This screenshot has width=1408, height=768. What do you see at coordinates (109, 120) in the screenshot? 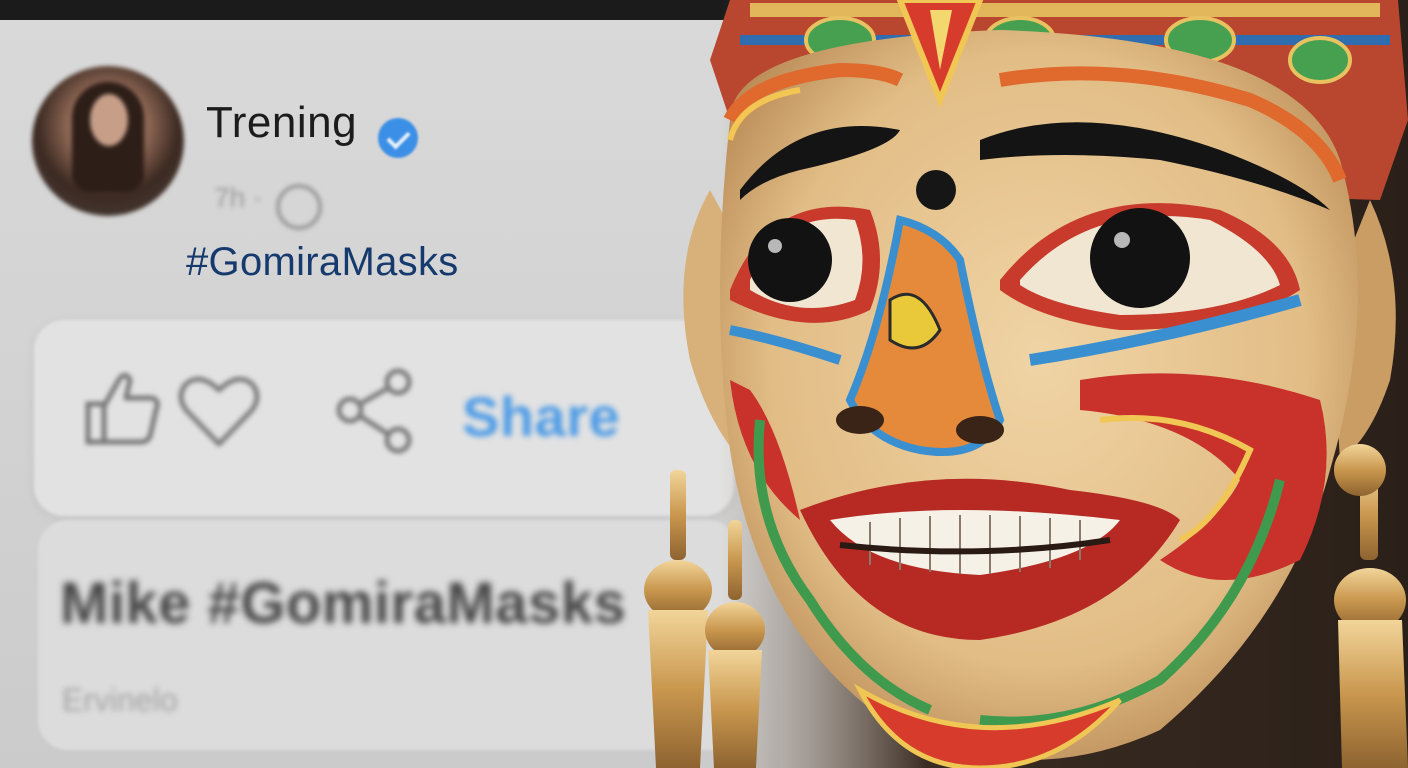
I see `avatar-face` at bounding box center [109, 120].